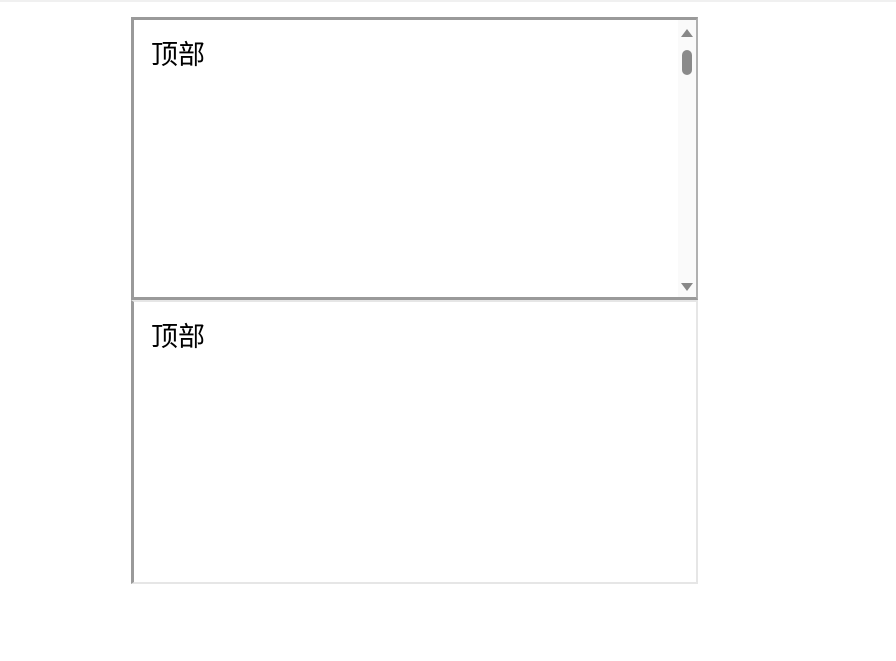  Describe the element at coordinates (448, 1) in the screenshot. I see `top-divider` at that location.